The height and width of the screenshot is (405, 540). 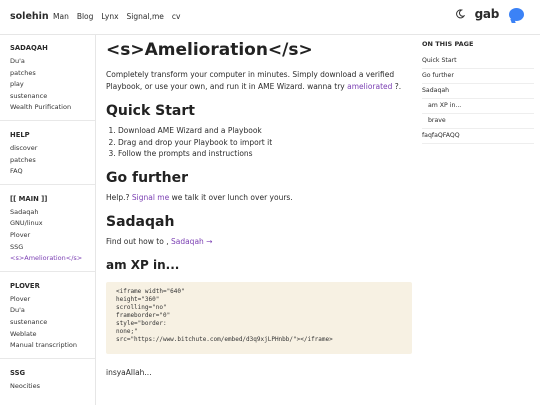 What do you see at coordinates (150, 197) in the screenshot?
I see `signal-me-link: Signal me` at bounding box center [150, 197].